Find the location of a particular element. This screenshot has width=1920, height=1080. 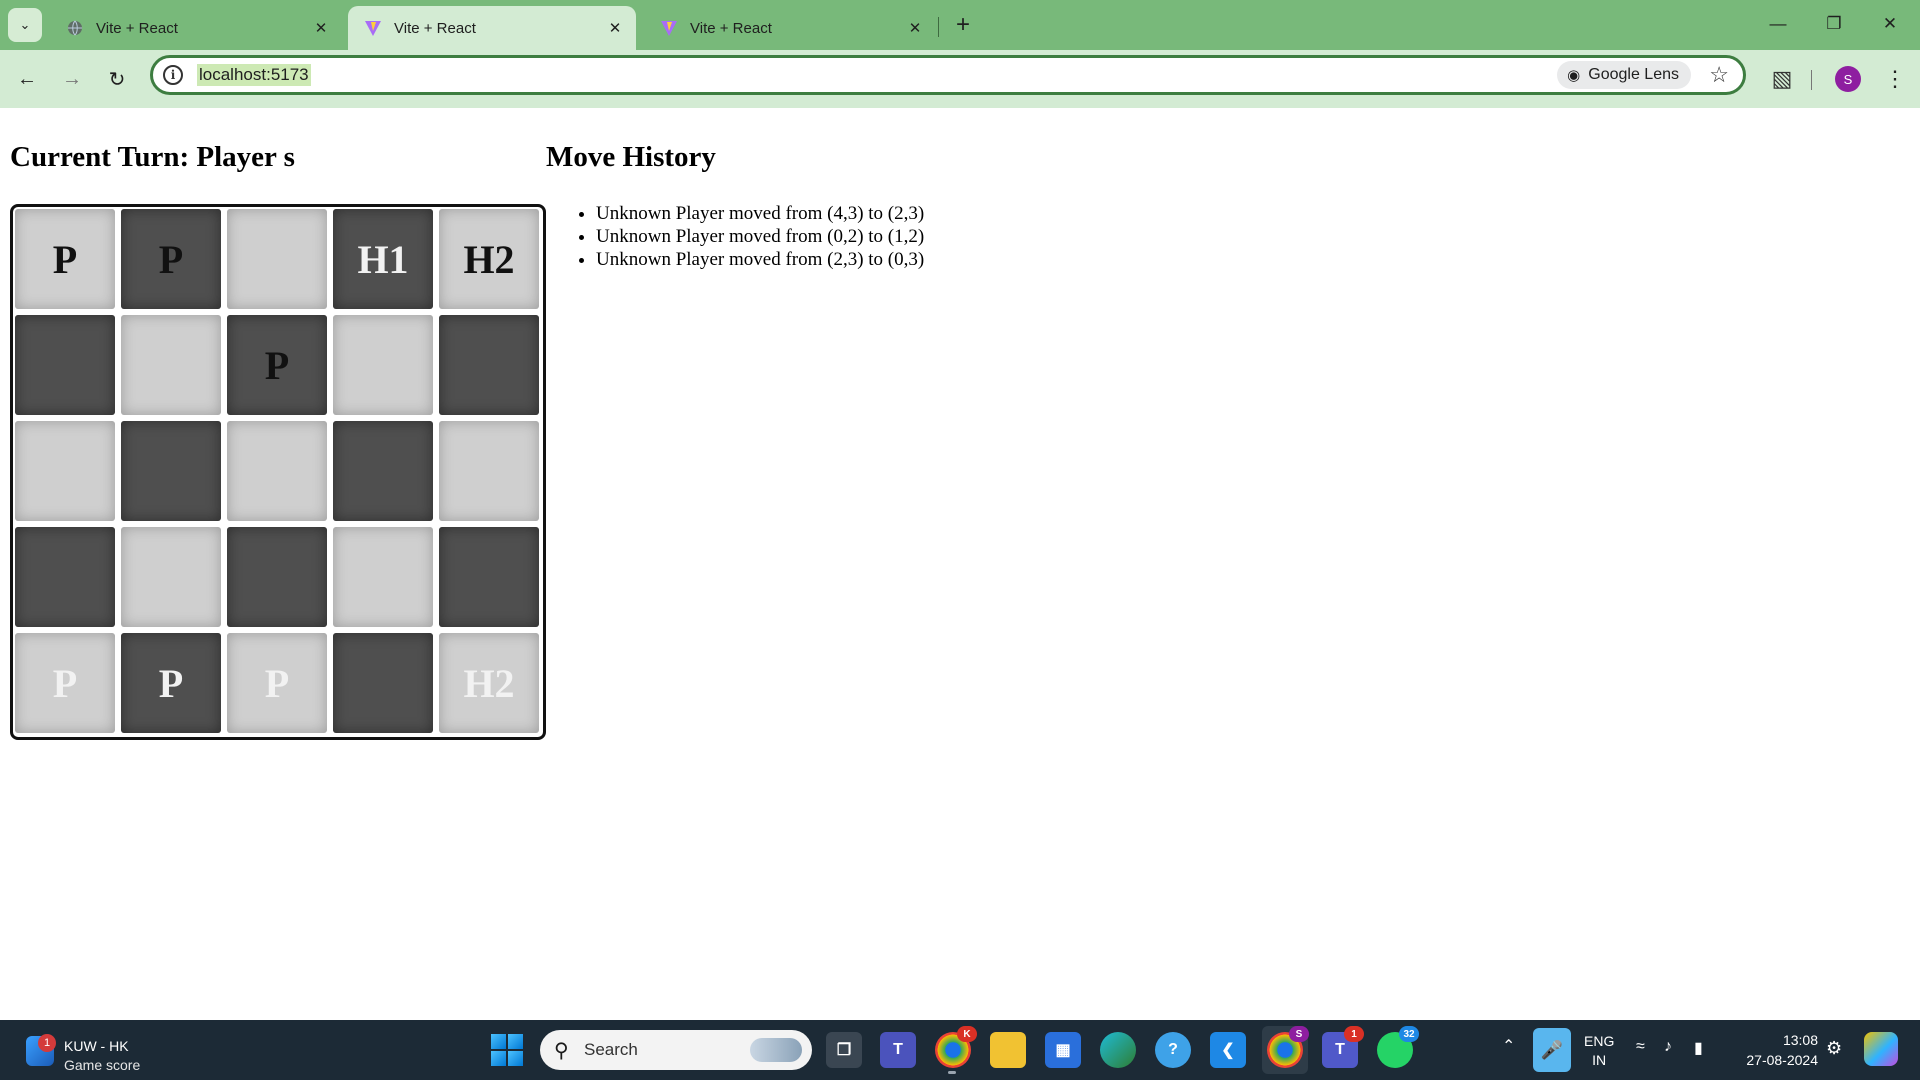

url-text: localhost:5173 is located at coordinates (254, 75).